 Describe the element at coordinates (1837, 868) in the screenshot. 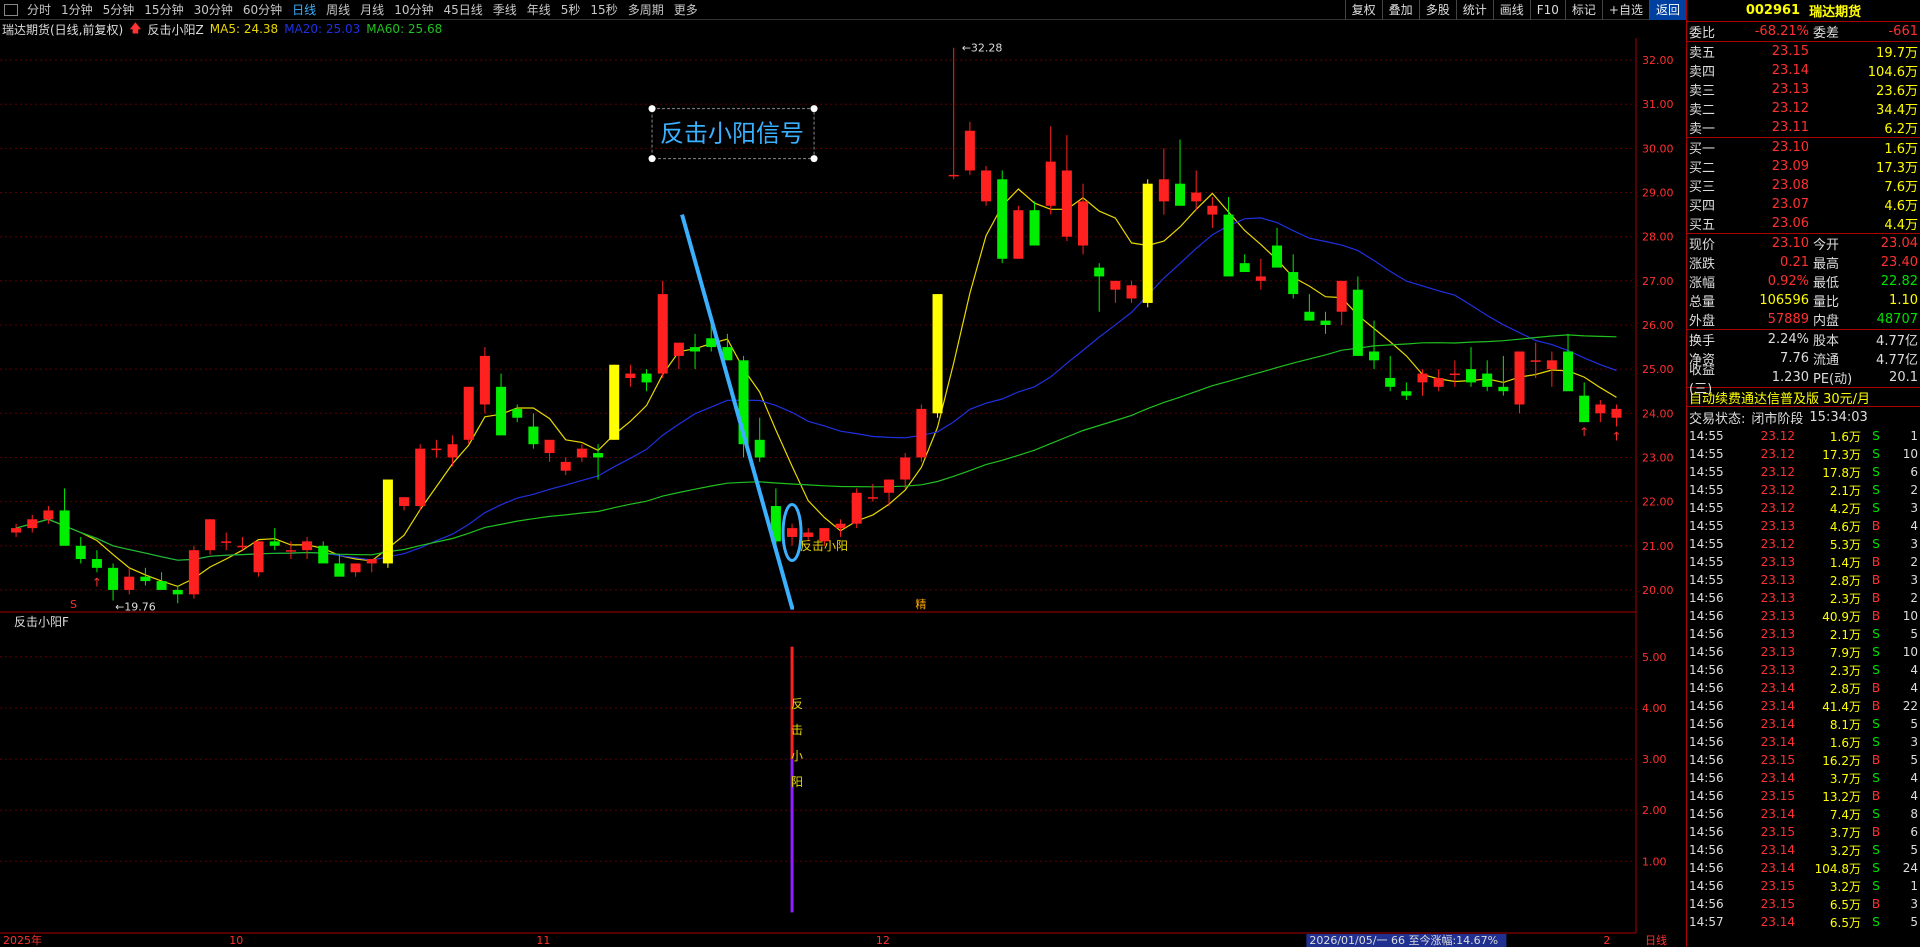

I see `tick-volume: 104.8万` at that location.